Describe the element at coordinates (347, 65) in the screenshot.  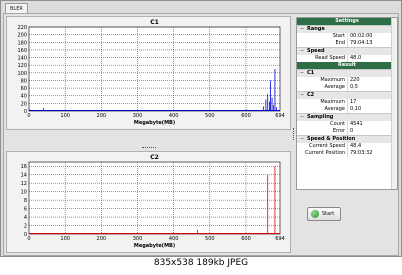
I see `result-header: Result` at that location.